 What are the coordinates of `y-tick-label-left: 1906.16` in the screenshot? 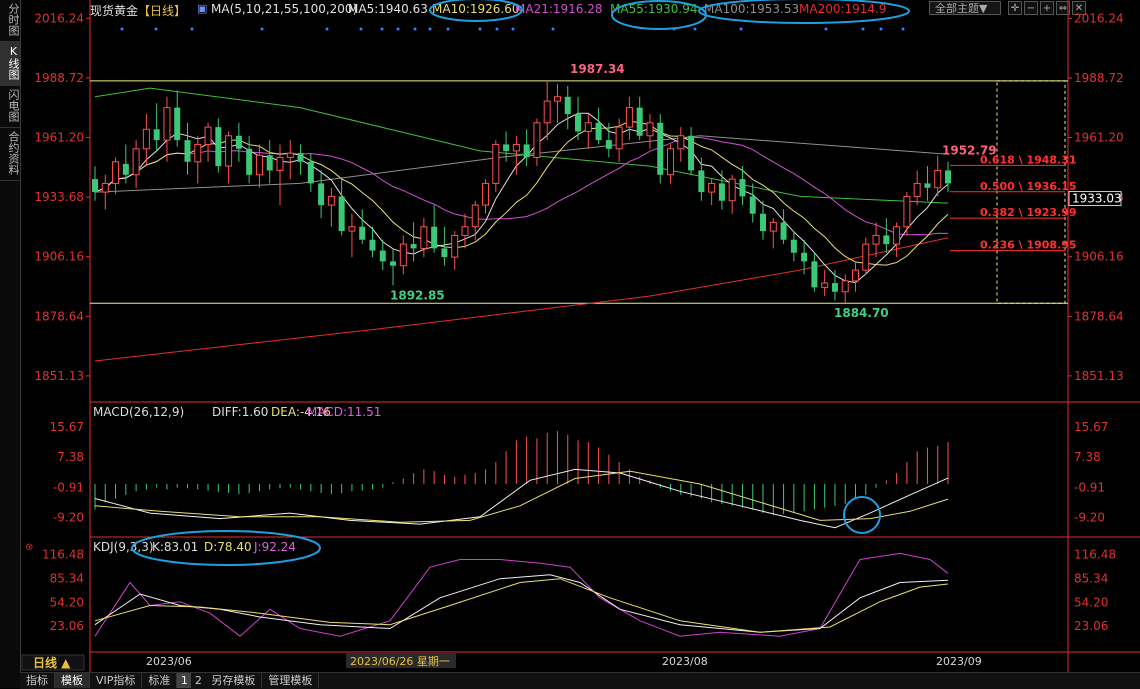 It's located at (59, 257).